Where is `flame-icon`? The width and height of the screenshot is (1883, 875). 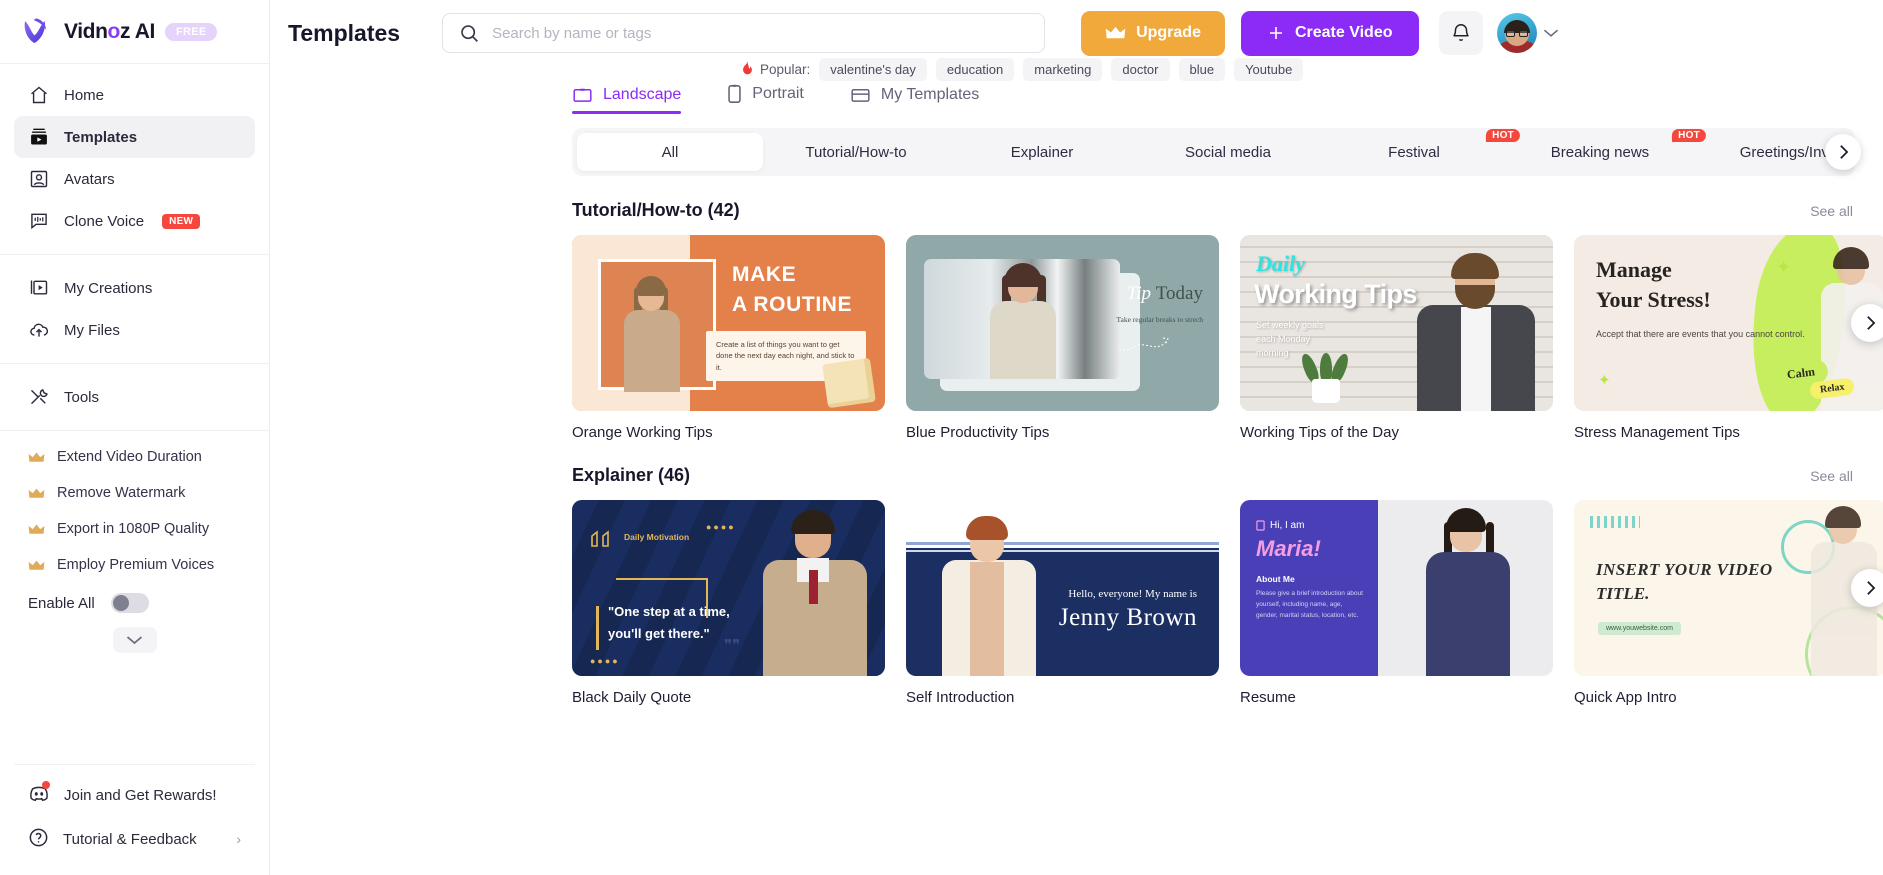
flame-icon is located at coordinates (747, 68).